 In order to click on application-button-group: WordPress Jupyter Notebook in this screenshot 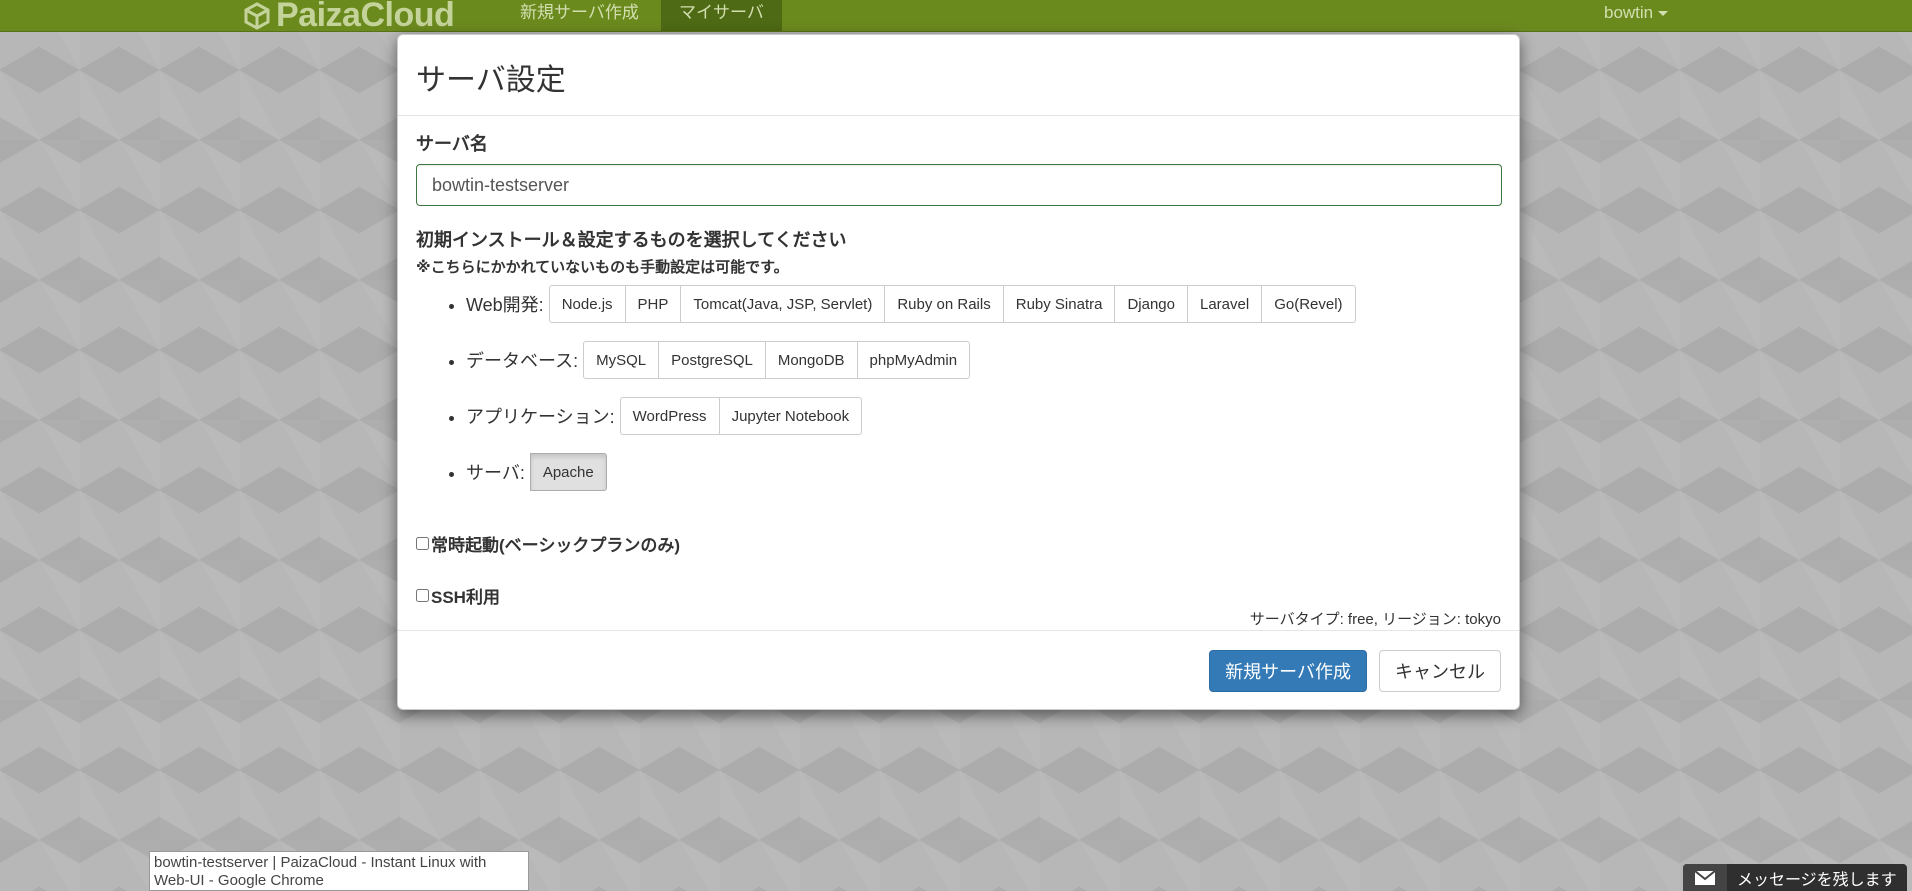, I will do `click(741, 416)`.